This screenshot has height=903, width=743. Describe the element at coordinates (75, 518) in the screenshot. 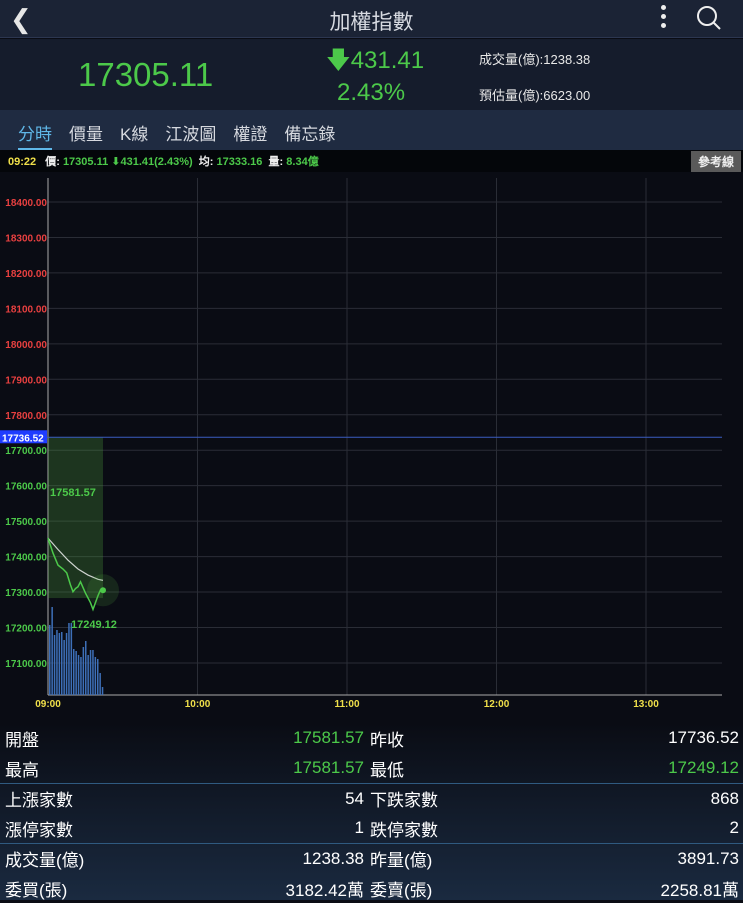

I see `price-area` at that location.